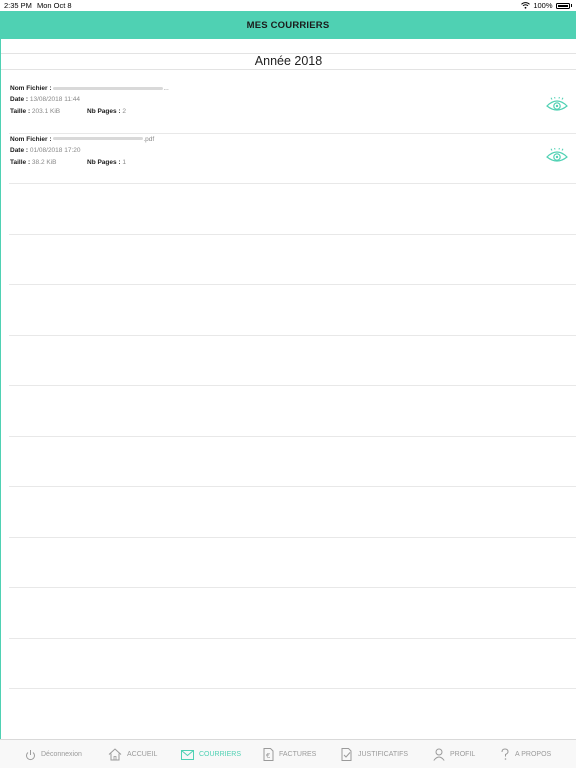 This screenshot has height=769, width=576. I want to click on page-count: 2, so click(124, 111).